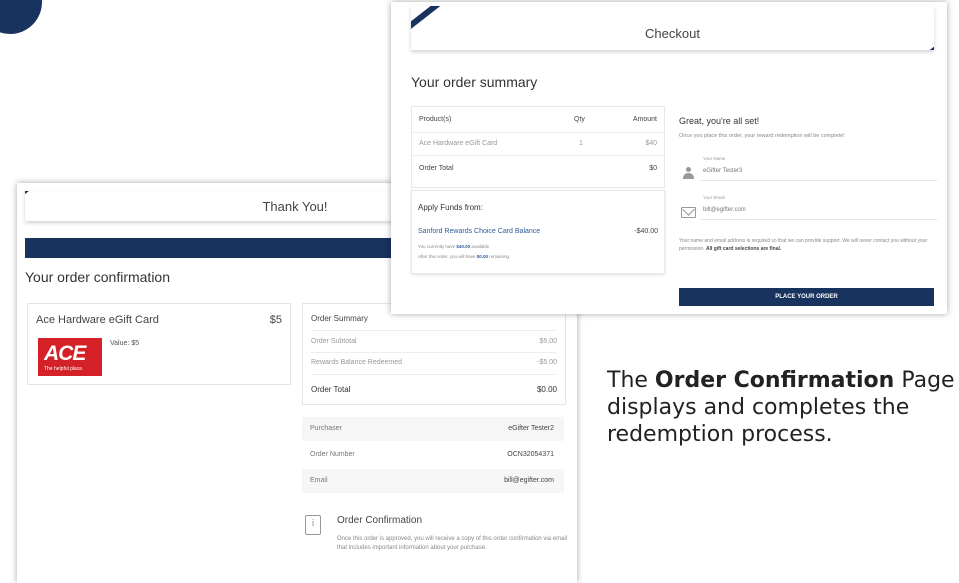 Image resolution: width=959 pixels, height=583 pixels. What do you see at coordinates (463, 246) in the screenshot?
I see `note-amount: $40.00` at bounding box center [463, 246].